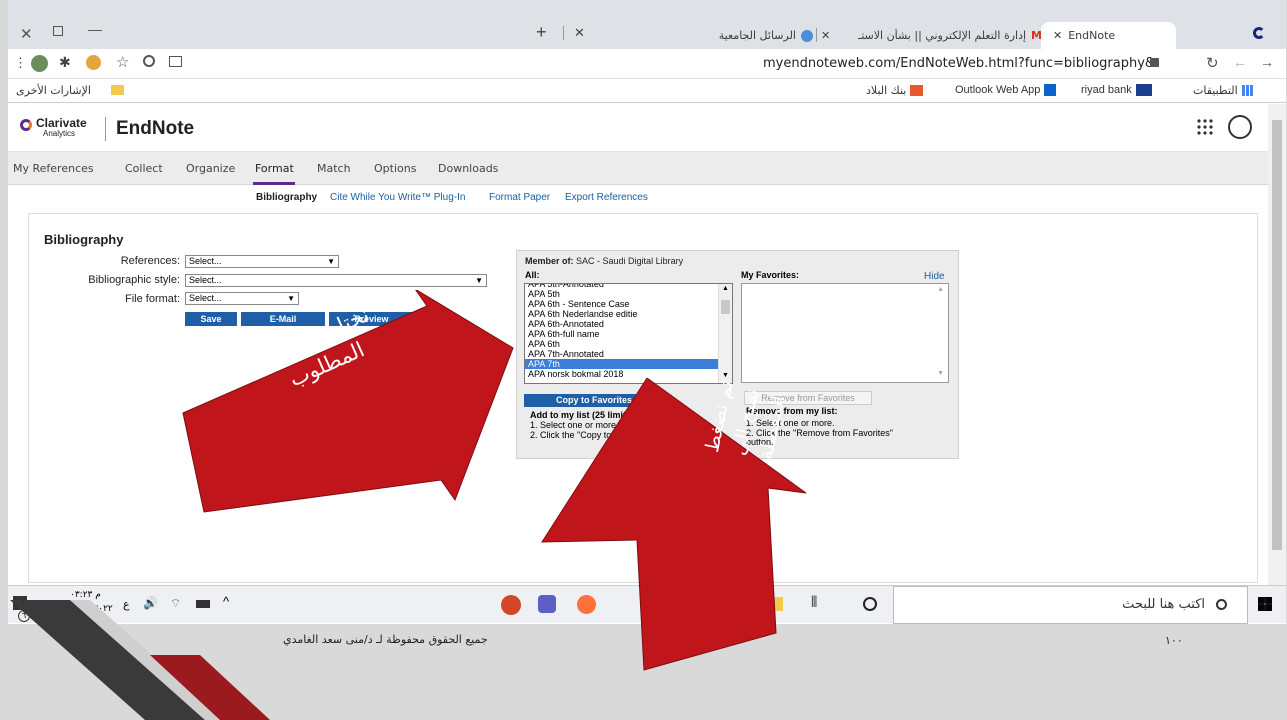 This screenshot has height=720, width=1287. Describe the element at coordinates (628, 344) in the screenshot. I see `style-list-item: APA 6th` at that location.